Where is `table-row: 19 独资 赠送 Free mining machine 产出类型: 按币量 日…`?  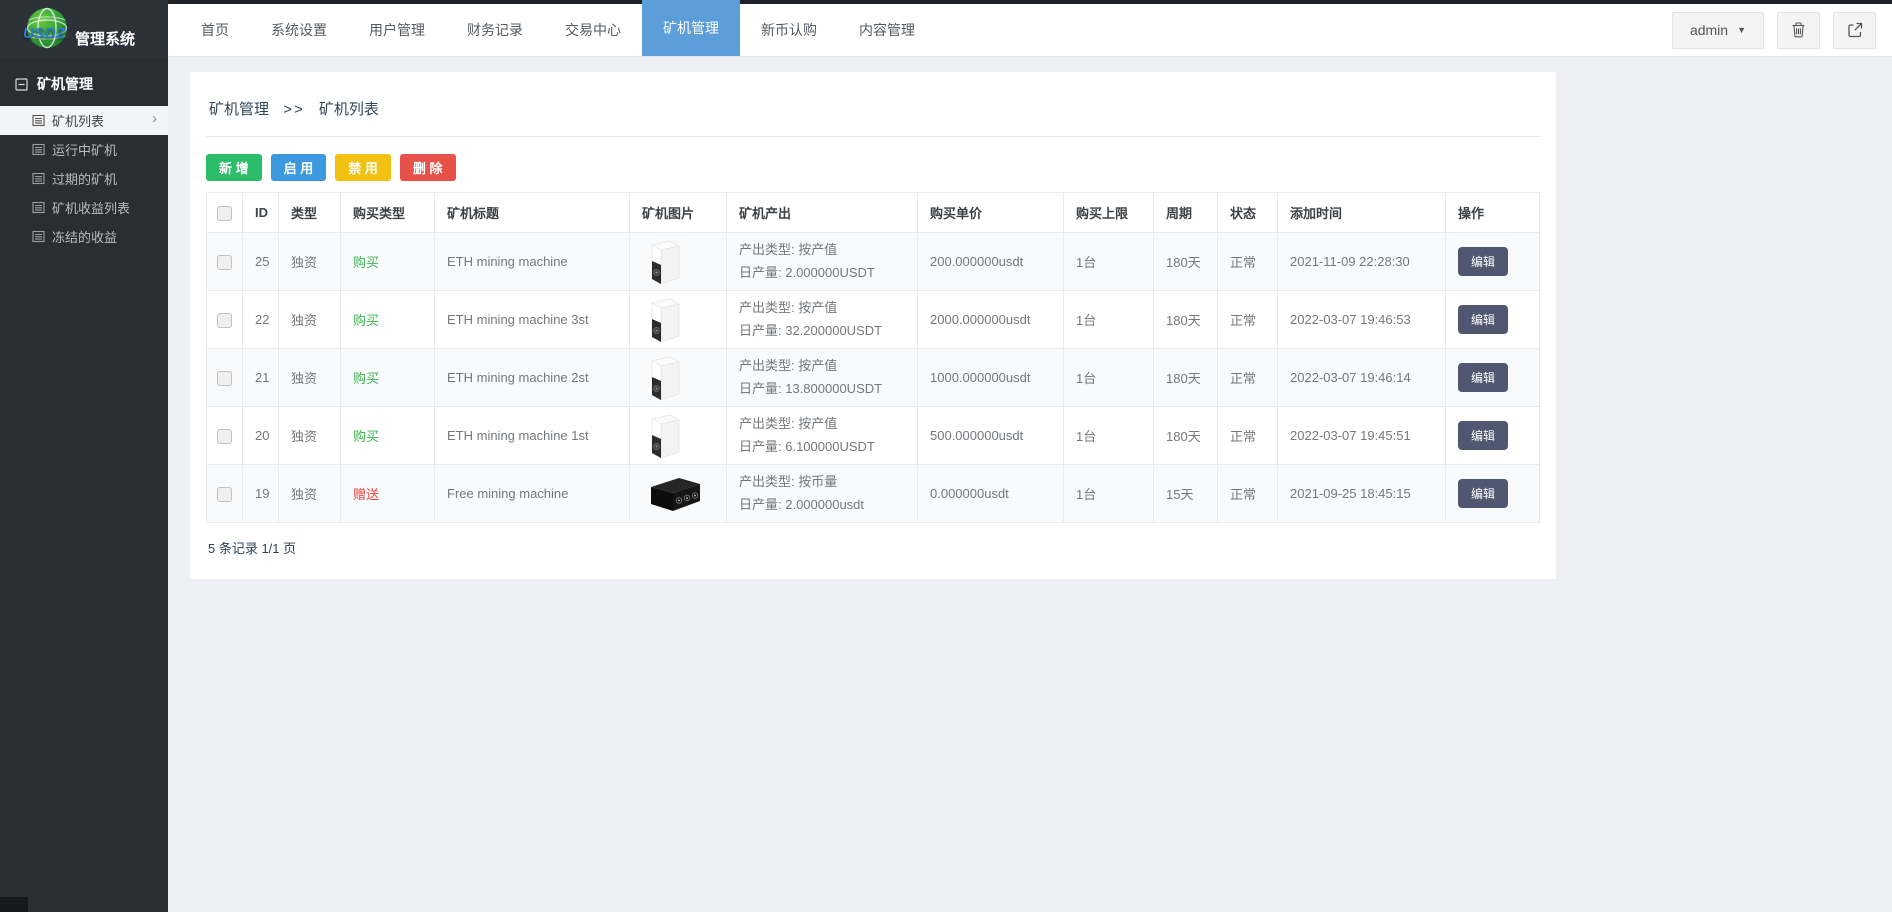
table-row: 19 独资 赠送 Free mining machine 产出类型: 按币量 日… is located at coordinates (873, 493).